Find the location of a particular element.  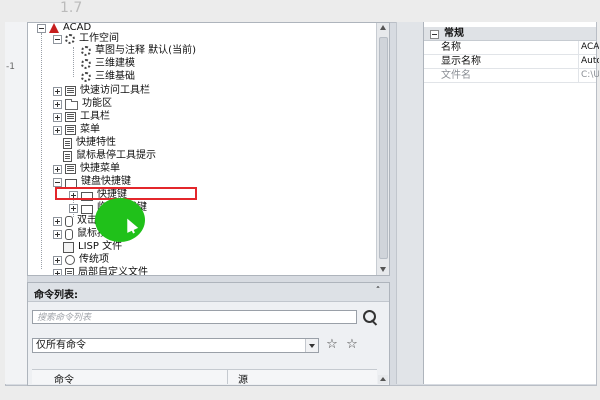

scroll-down-icon is located at coordinates (383, 269).